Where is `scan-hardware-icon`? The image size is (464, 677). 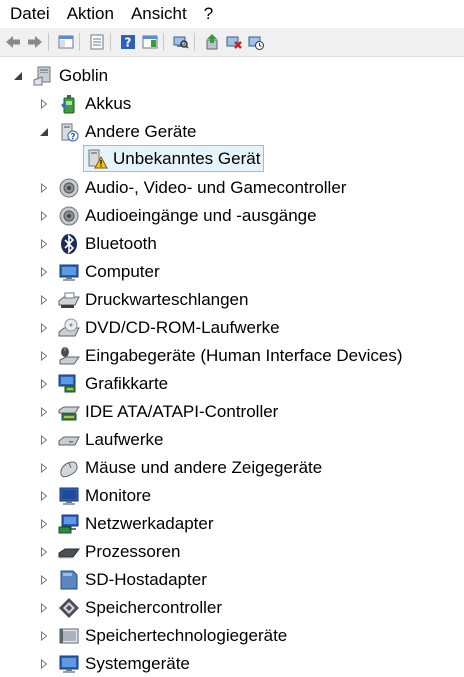
scan-hardware-icon is located at coordinates (181, 42).